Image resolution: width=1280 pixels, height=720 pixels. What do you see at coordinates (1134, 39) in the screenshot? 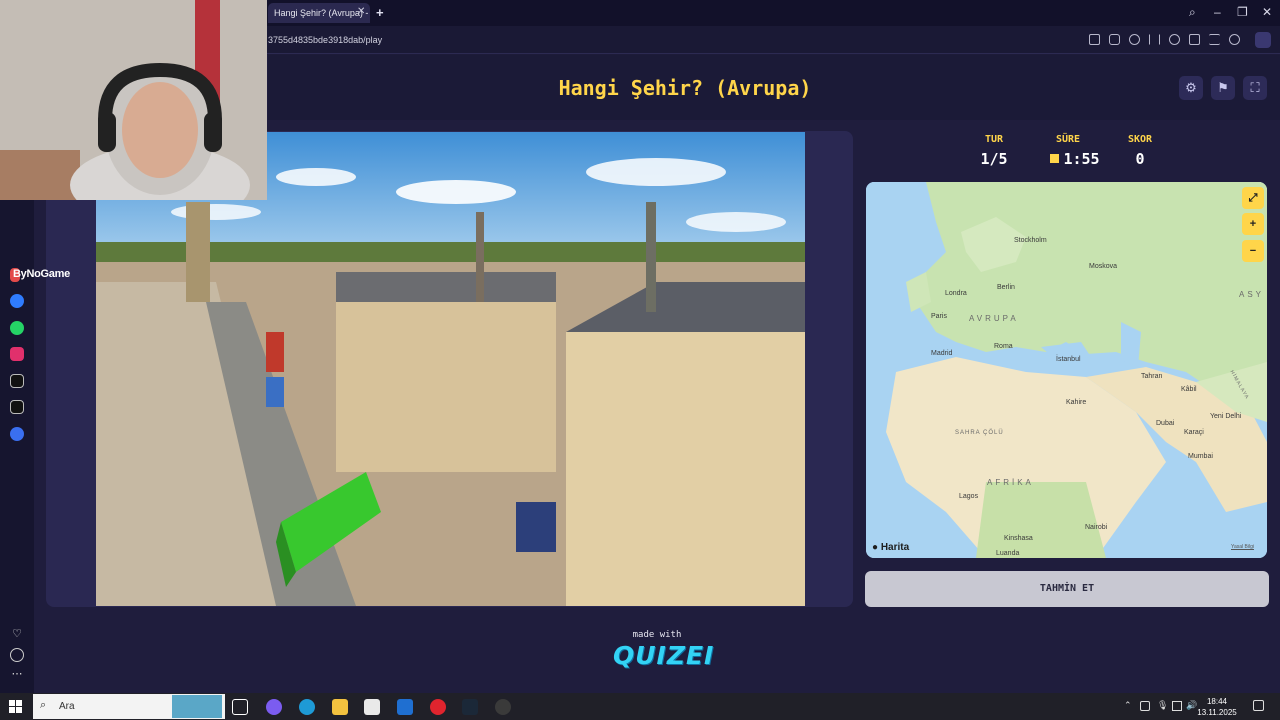
I see `shield-icon` at bounding box center [1134, 39].